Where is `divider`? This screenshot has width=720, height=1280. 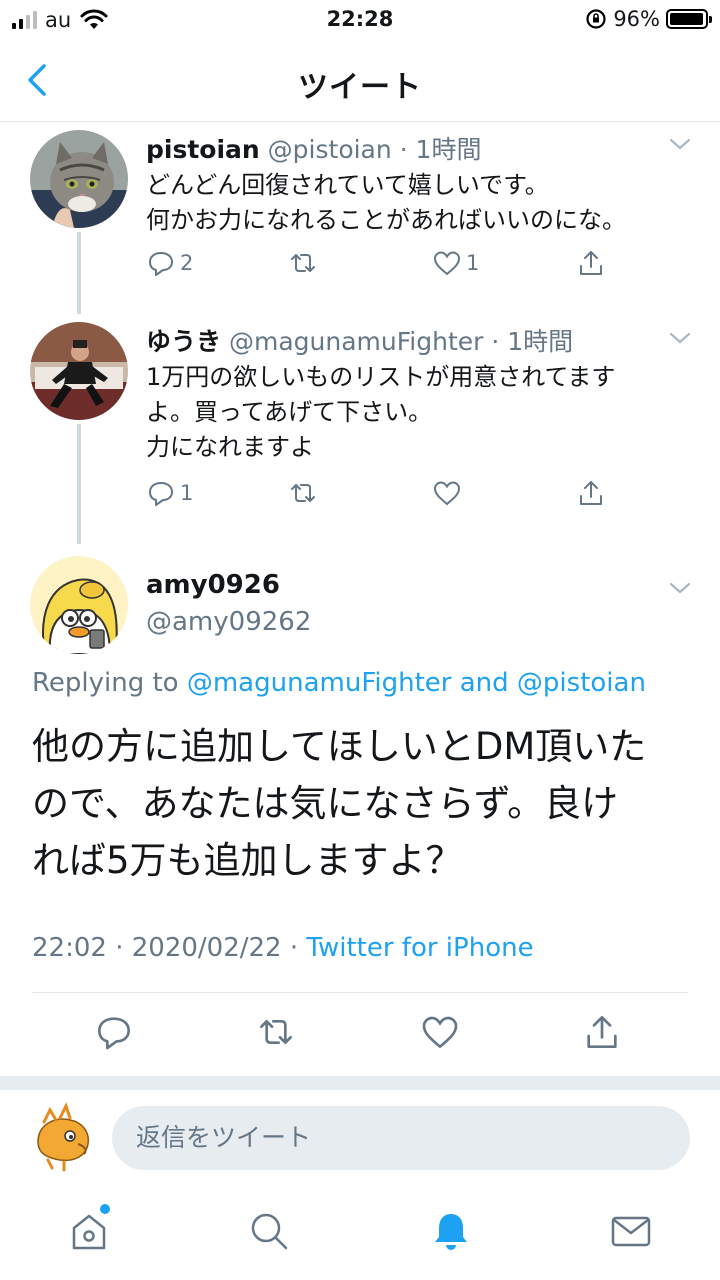
divider is located at coordinates (360, 992).